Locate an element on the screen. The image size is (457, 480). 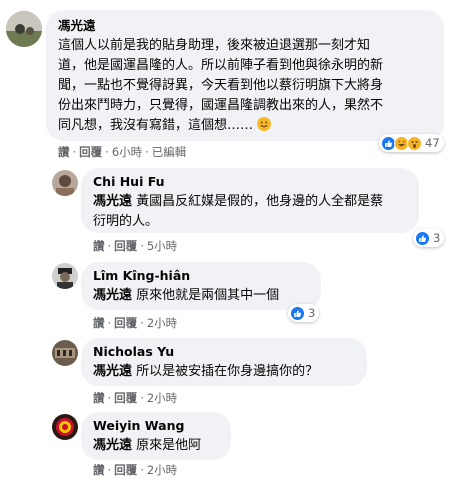
comment-text: 馮光遠 原來他就是兩個其中一個 is located at coordinates (201, 296).